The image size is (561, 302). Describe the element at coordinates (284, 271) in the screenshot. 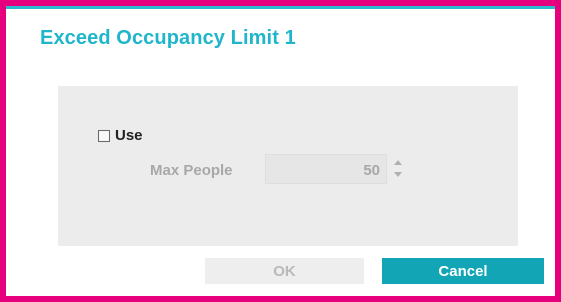

I see `ok-button: OK` at that location.